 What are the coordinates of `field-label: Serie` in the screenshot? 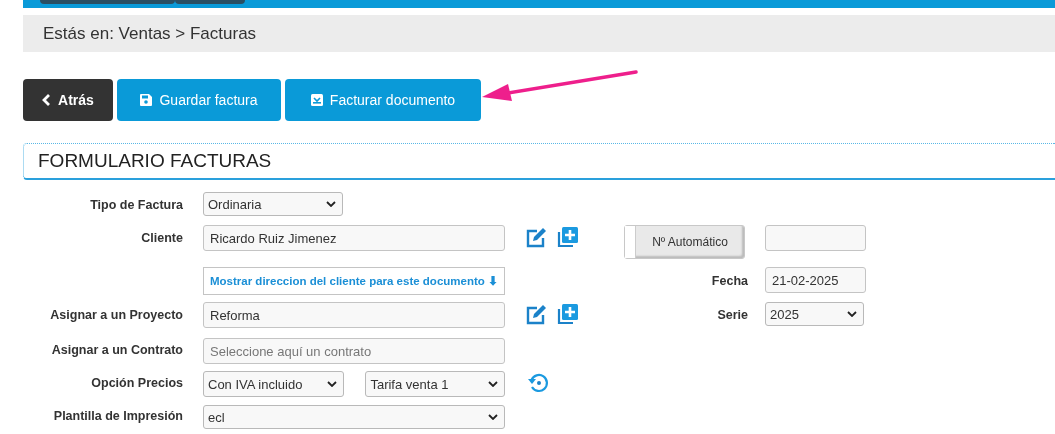 It's located at (732, 315).